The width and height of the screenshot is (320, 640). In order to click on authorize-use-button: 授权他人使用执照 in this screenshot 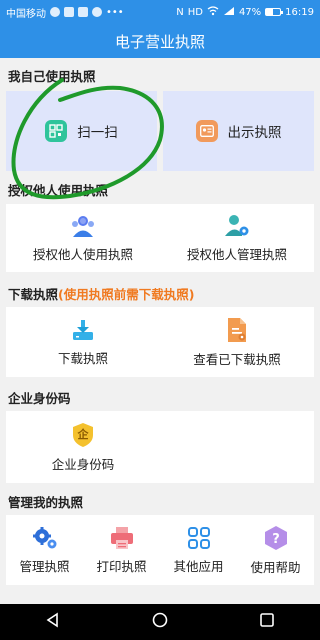, I will do `click(83, 238)`.